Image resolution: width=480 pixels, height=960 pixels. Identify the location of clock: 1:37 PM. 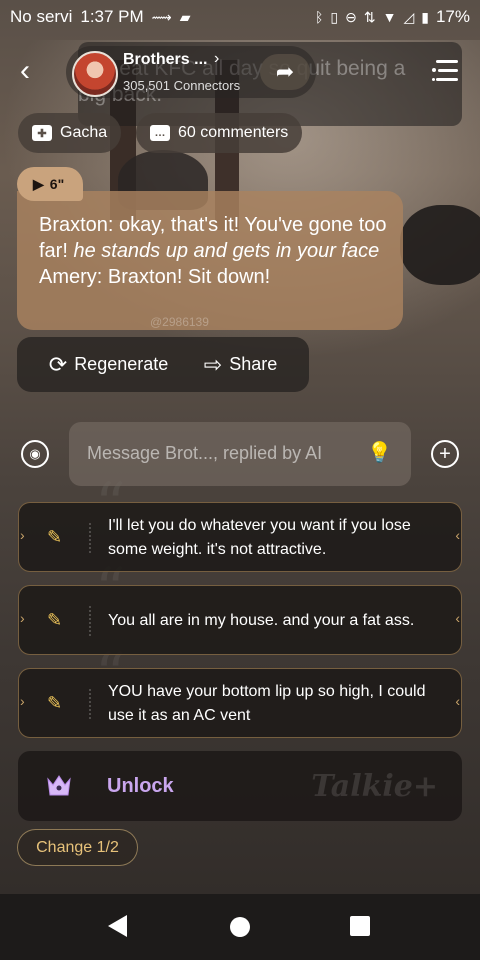
(112, 16).